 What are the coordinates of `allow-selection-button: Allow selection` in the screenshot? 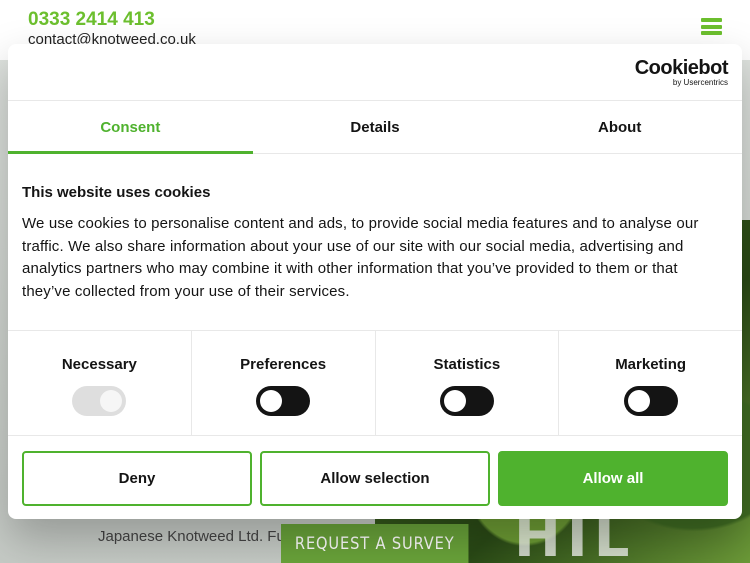 It's located at (375, 478).